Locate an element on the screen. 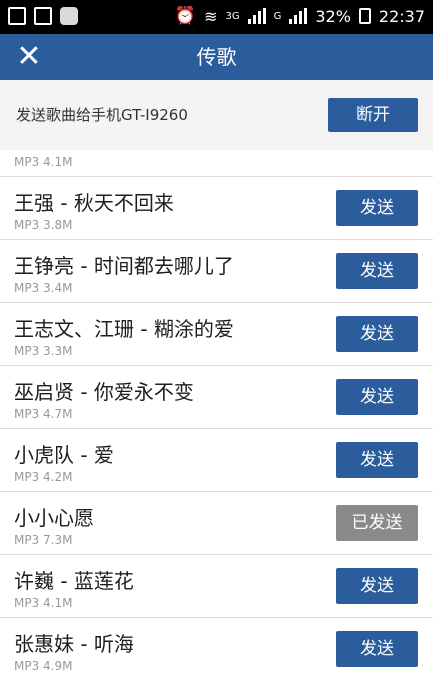 The width and height of the screenshot is (433, 677). song-row: 小小心愿 MP3 7.3M 已发送 is located at coordinates (216, 523).